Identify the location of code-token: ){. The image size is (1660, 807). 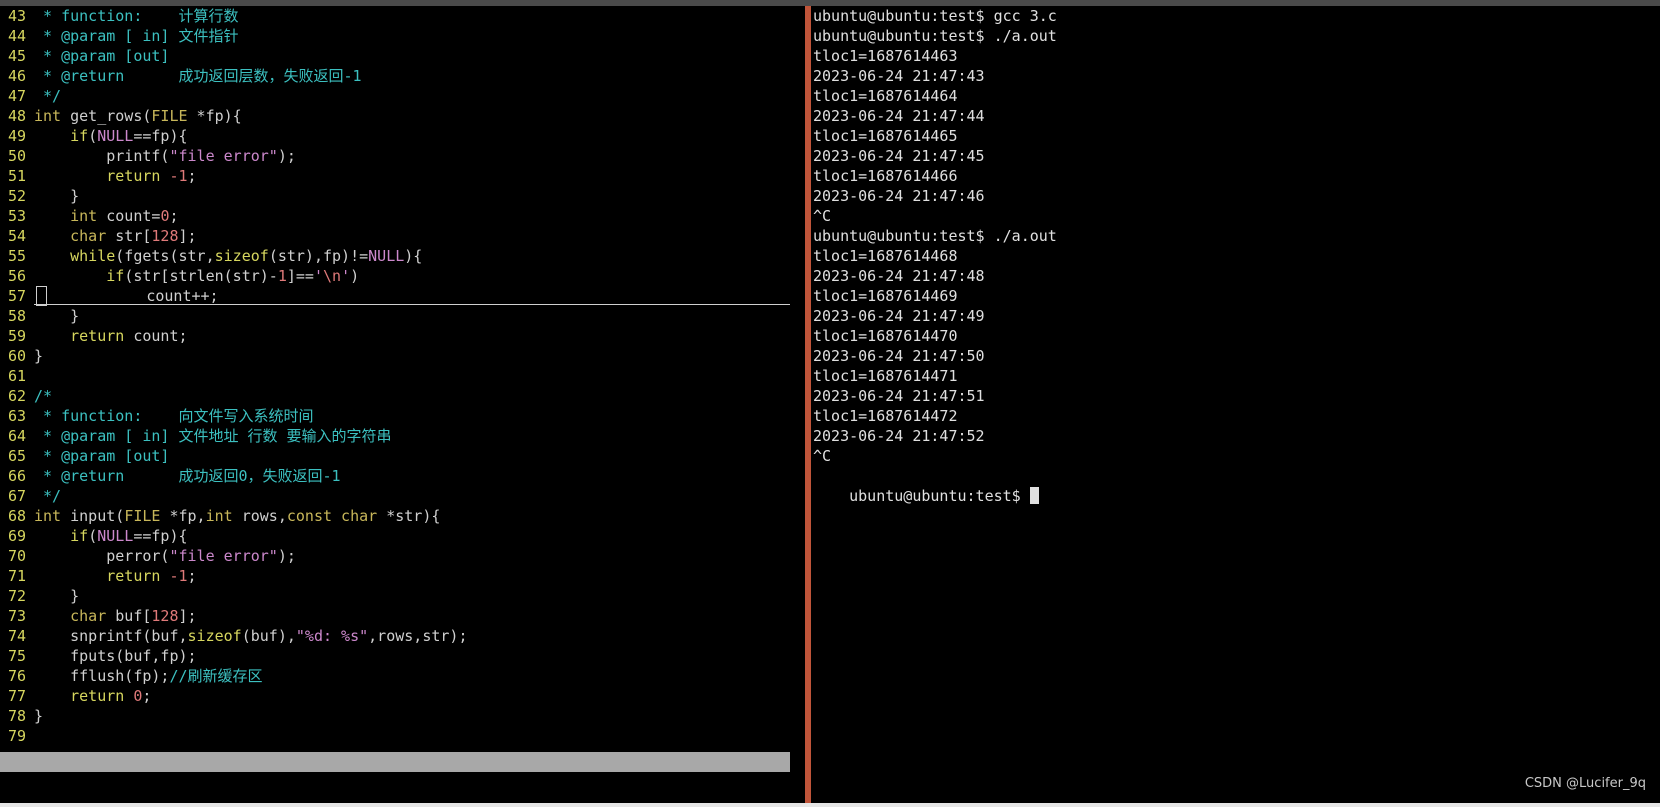
(413, 256).